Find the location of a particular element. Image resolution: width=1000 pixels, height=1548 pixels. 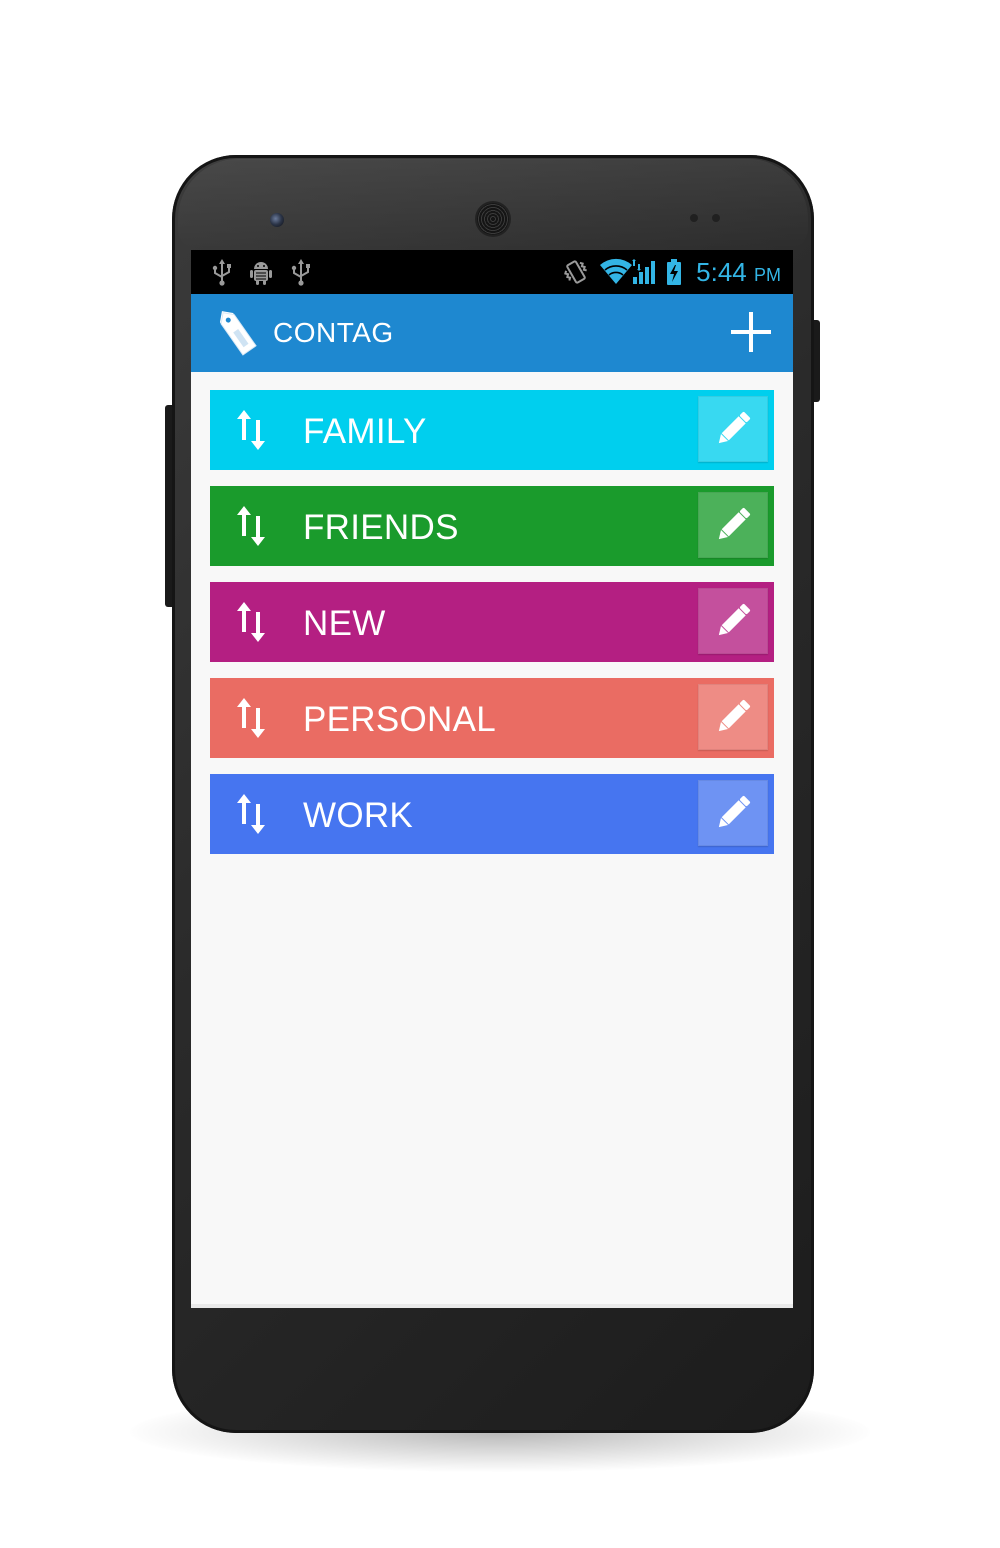

light-sensor is located at coordinates (716, 218).